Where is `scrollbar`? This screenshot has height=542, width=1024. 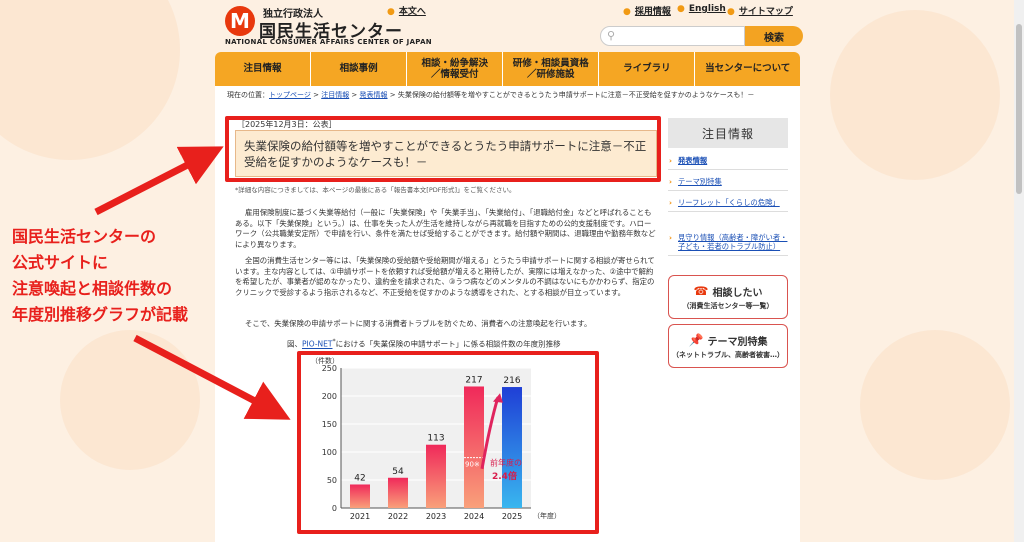
scrollbar is located at coordinates (1019, 271).